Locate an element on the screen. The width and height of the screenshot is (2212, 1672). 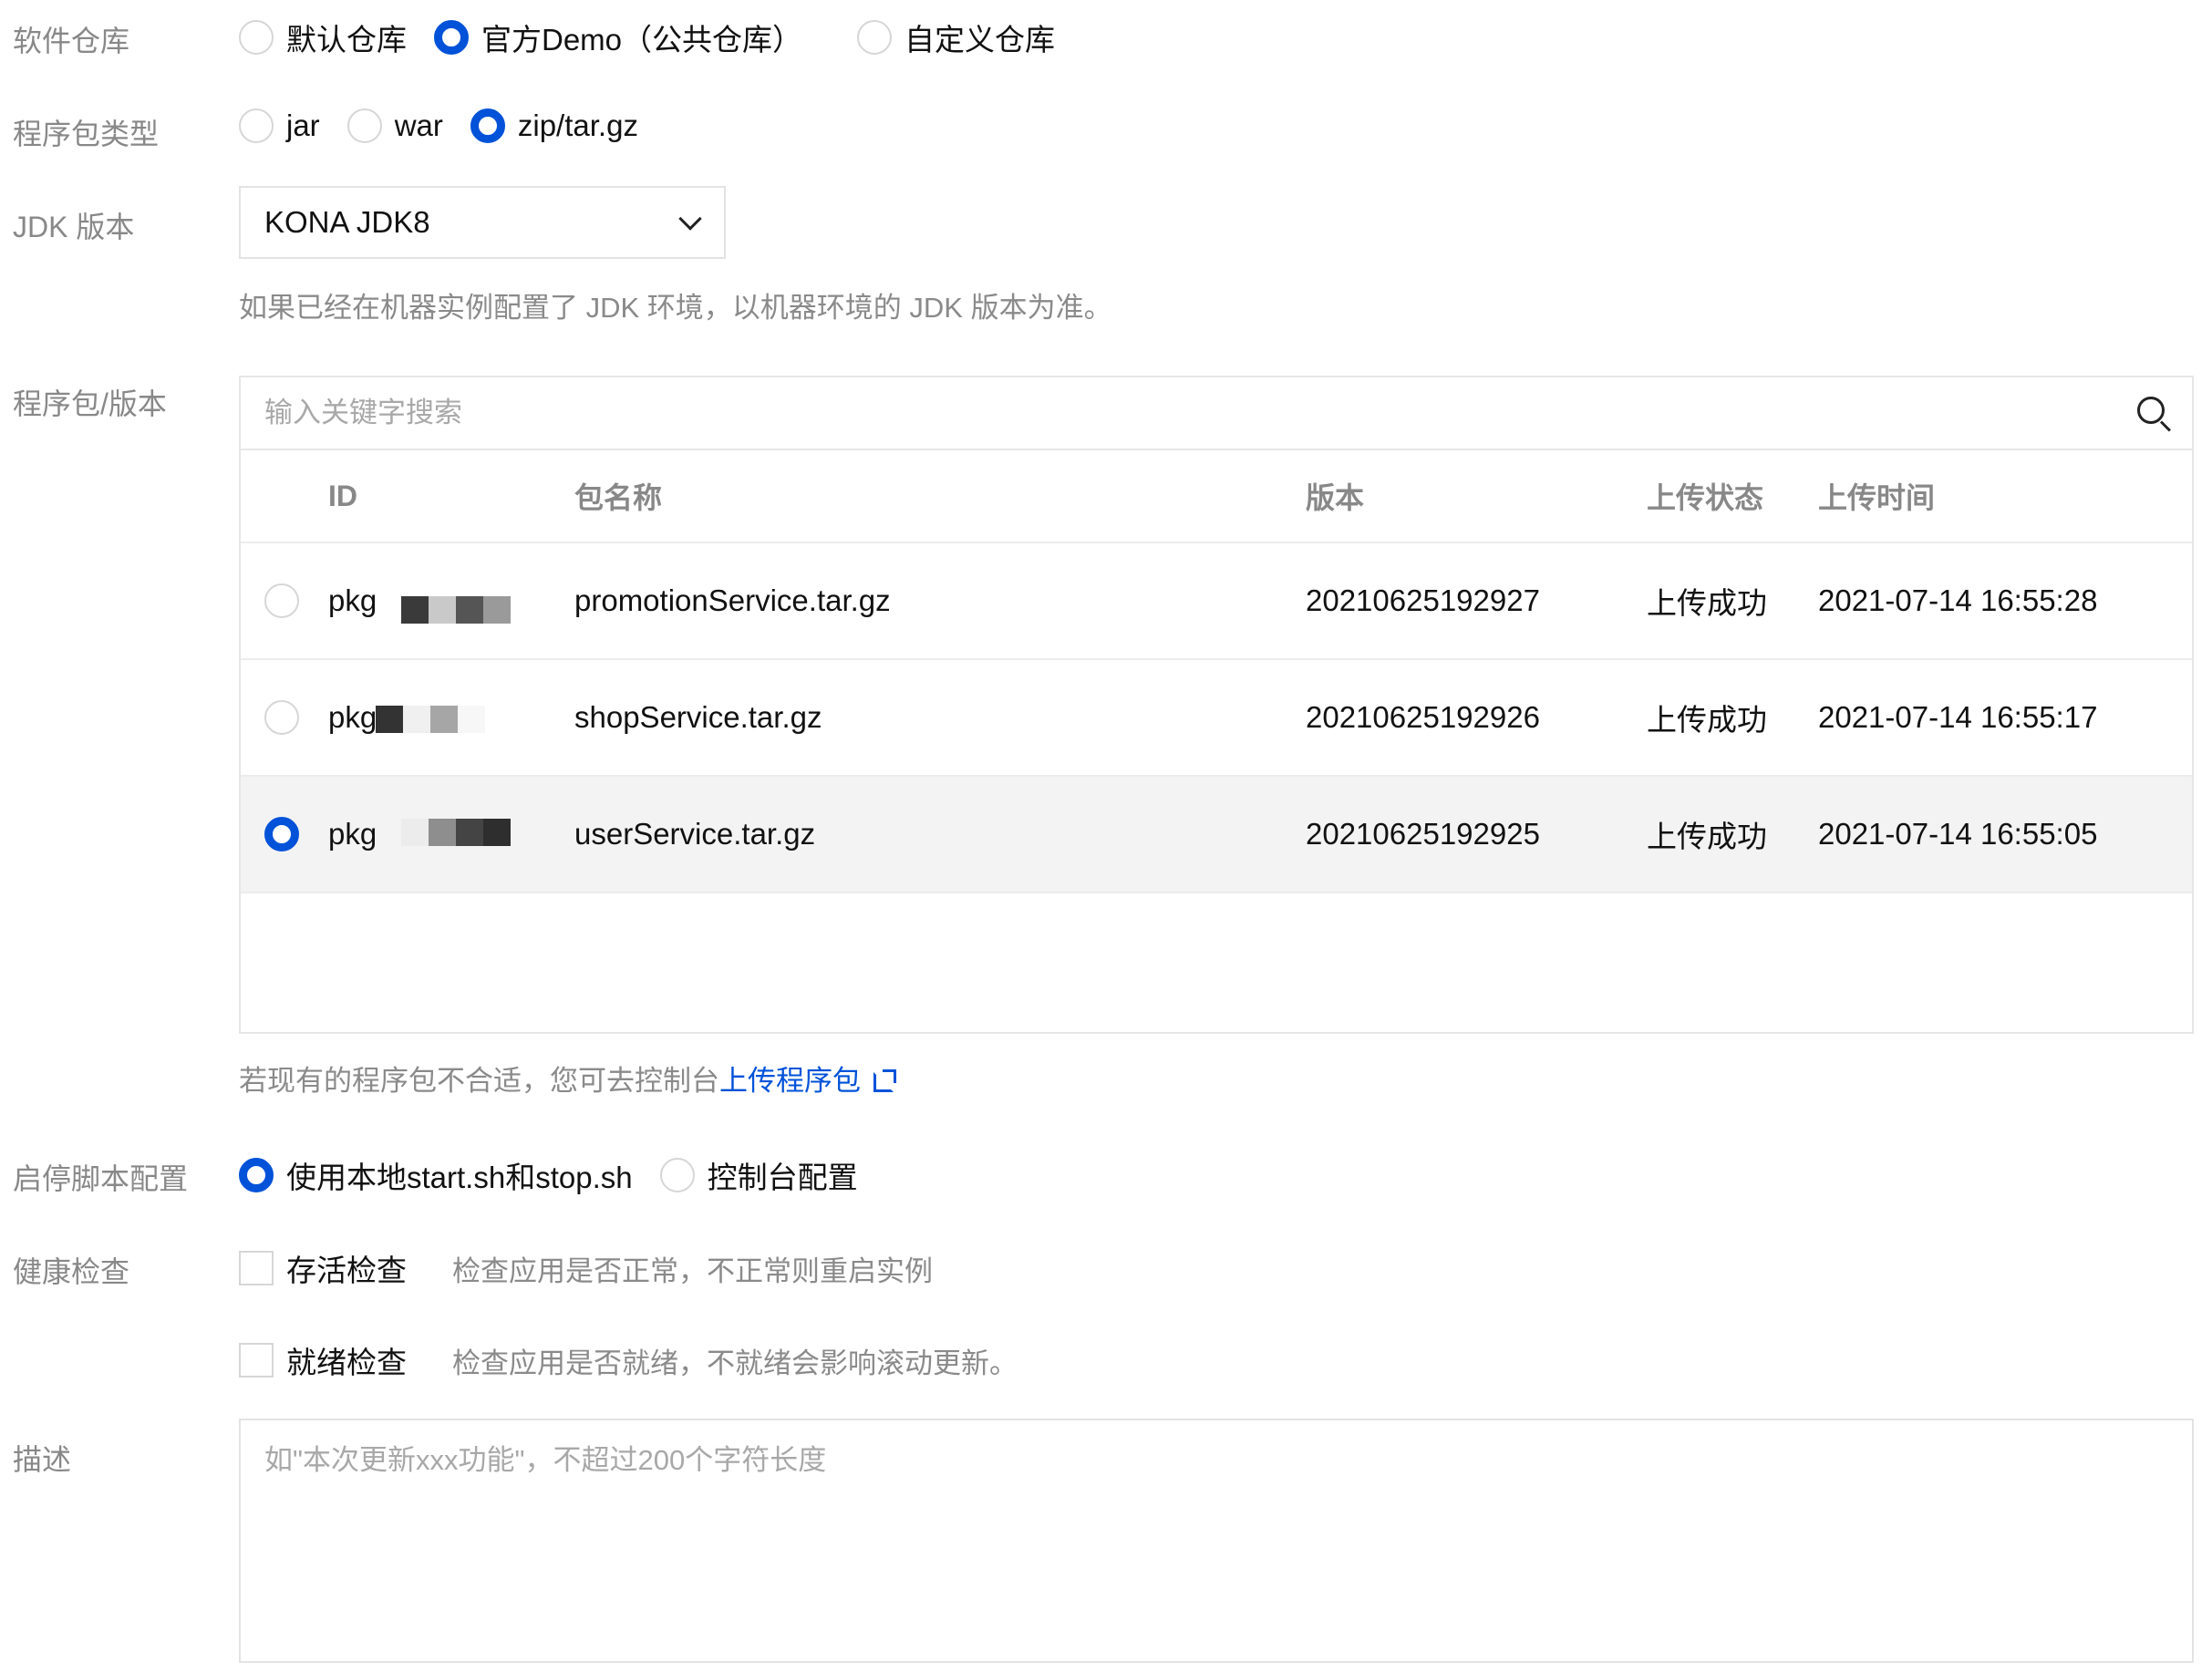
row-time: 2021-07-14 16:55:05 is located at coordinates (1958, 834).